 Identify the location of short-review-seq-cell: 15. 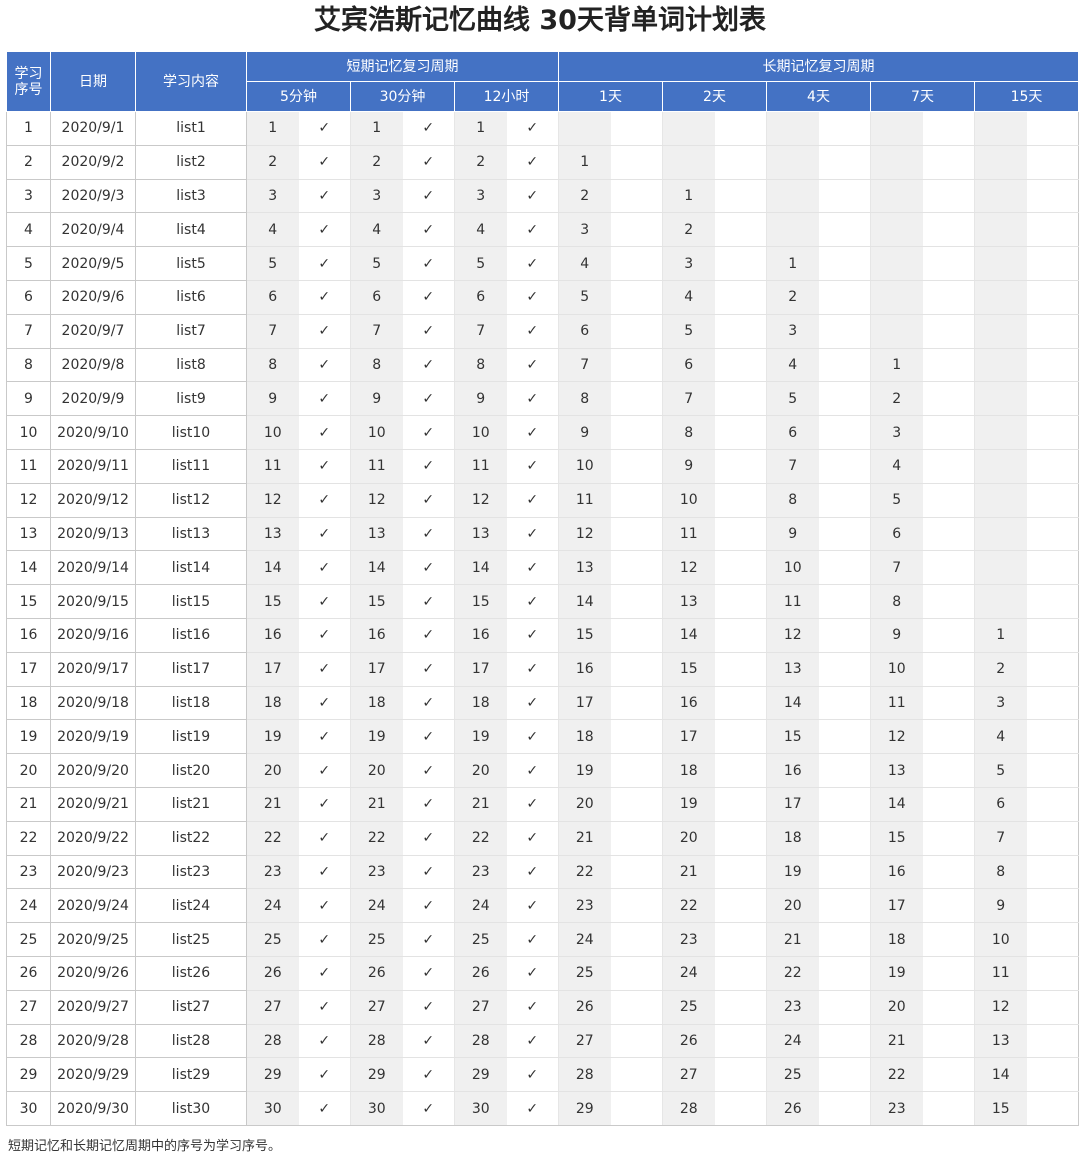
(480, 601).